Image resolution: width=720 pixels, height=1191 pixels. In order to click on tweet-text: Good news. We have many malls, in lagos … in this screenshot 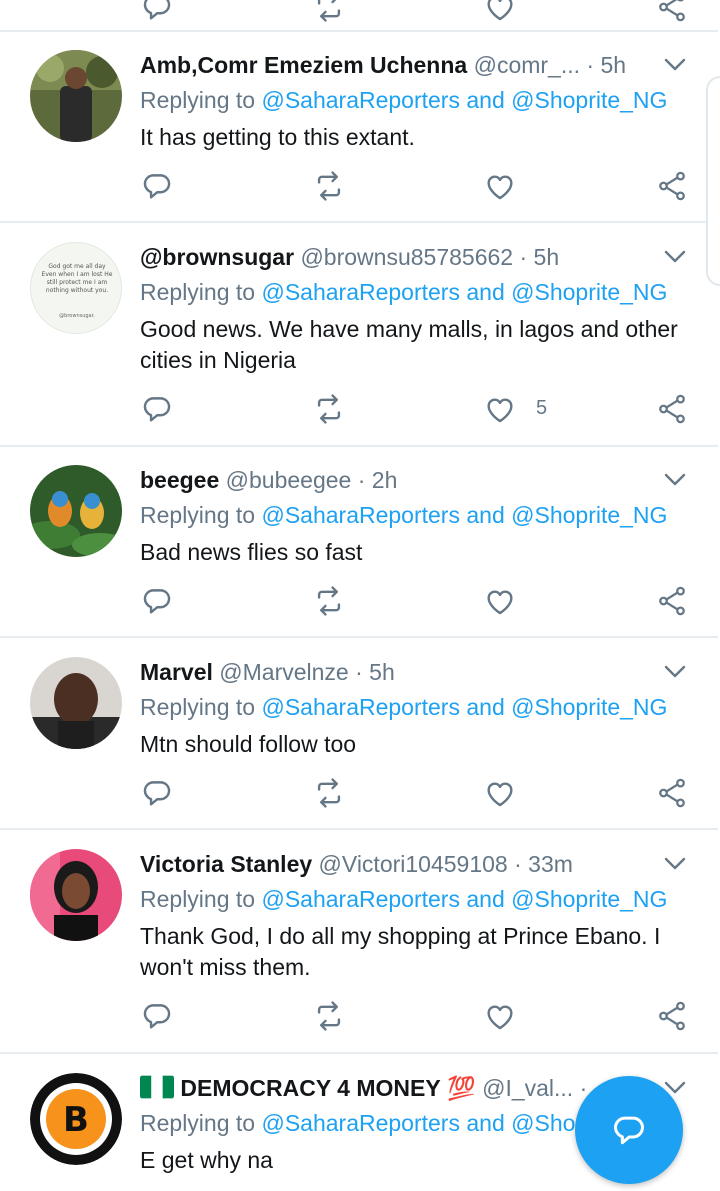, I will do `click(409, 344)`.